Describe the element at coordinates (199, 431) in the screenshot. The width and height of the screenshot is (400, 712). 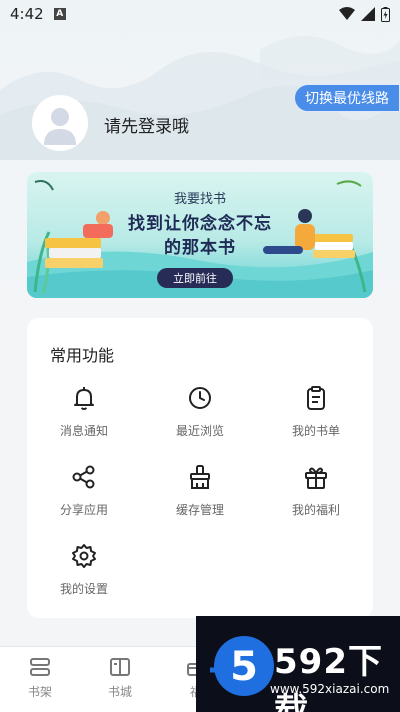
I see `func-label: 最近浏览` at that location.